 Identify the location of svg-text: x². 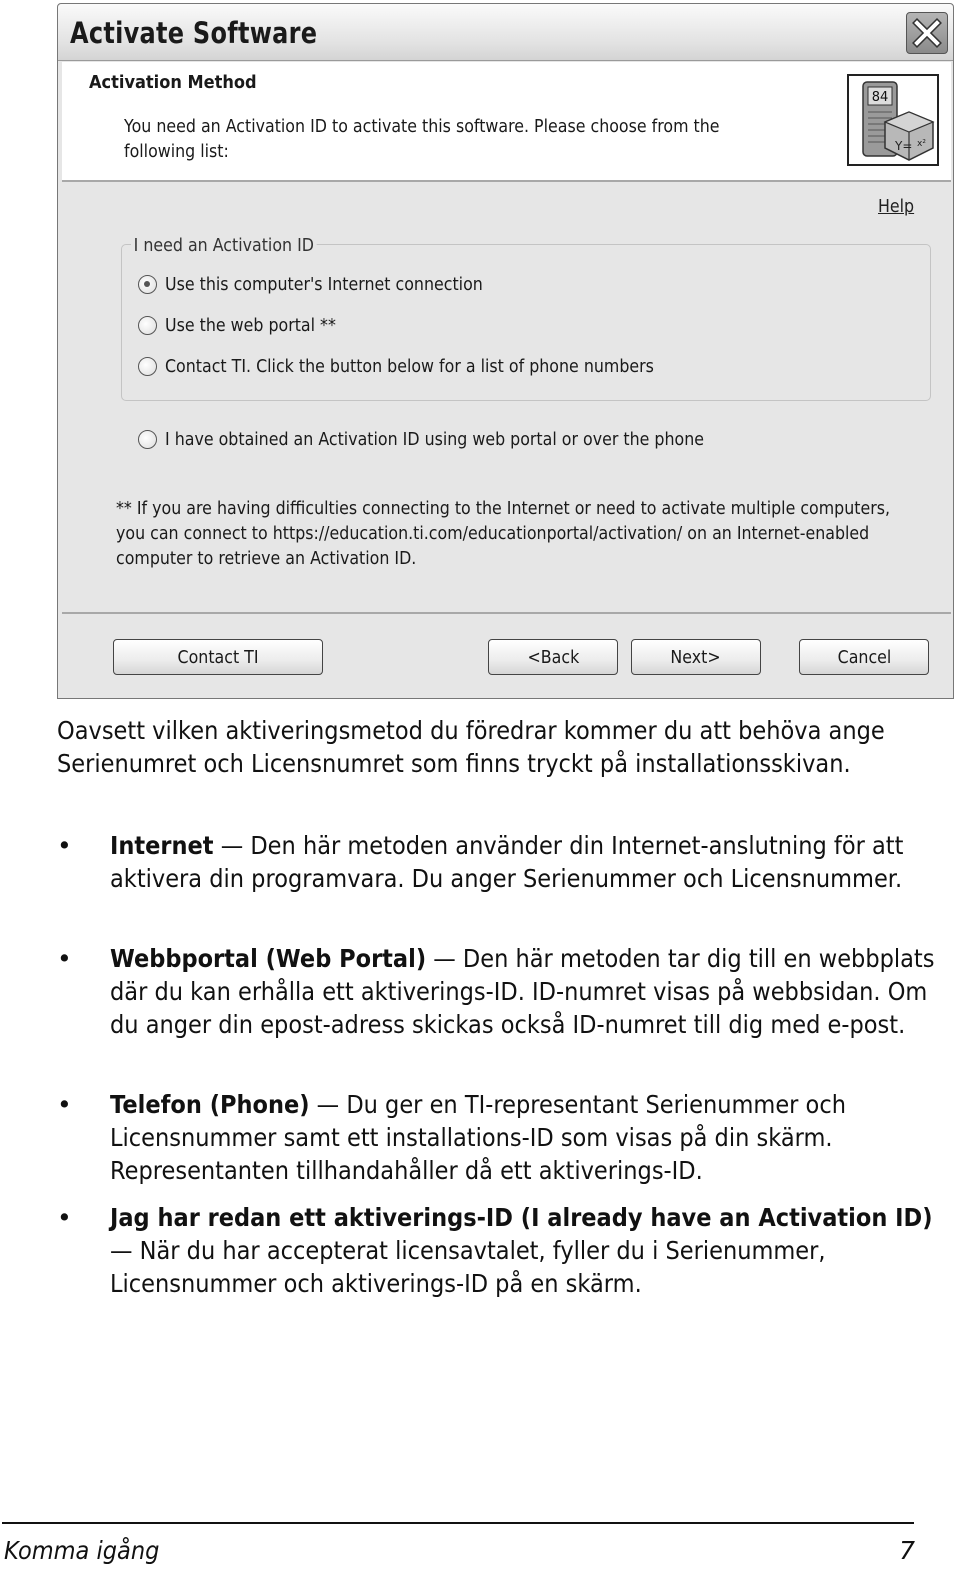
(921, 144).